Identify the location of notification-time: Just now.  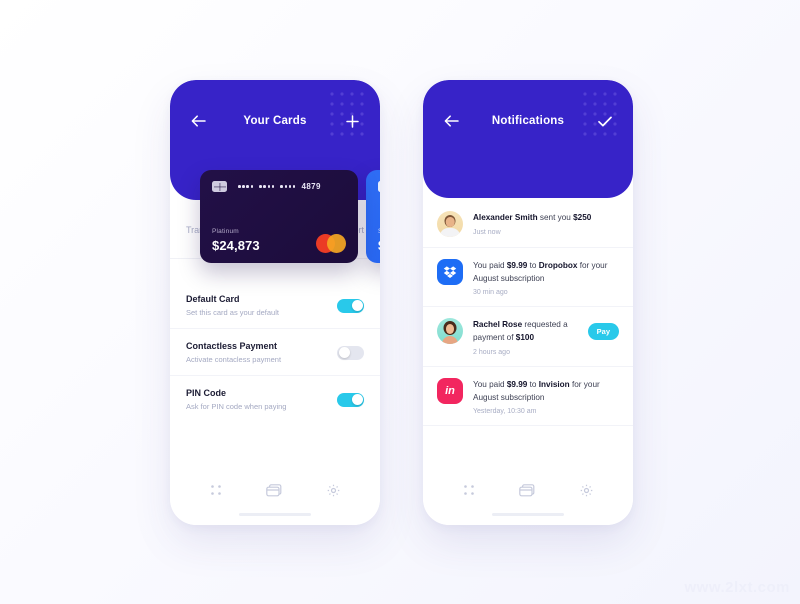
(487, 232).